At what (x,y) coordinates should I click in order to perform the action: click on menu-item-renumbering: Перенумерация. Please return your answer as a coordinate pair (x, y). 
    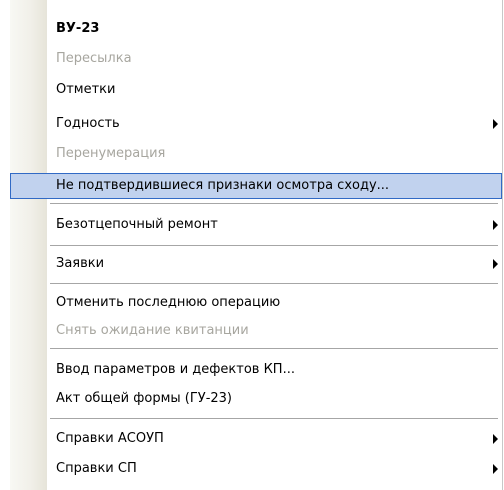
    Looking at the image, I should click on (256, 154).